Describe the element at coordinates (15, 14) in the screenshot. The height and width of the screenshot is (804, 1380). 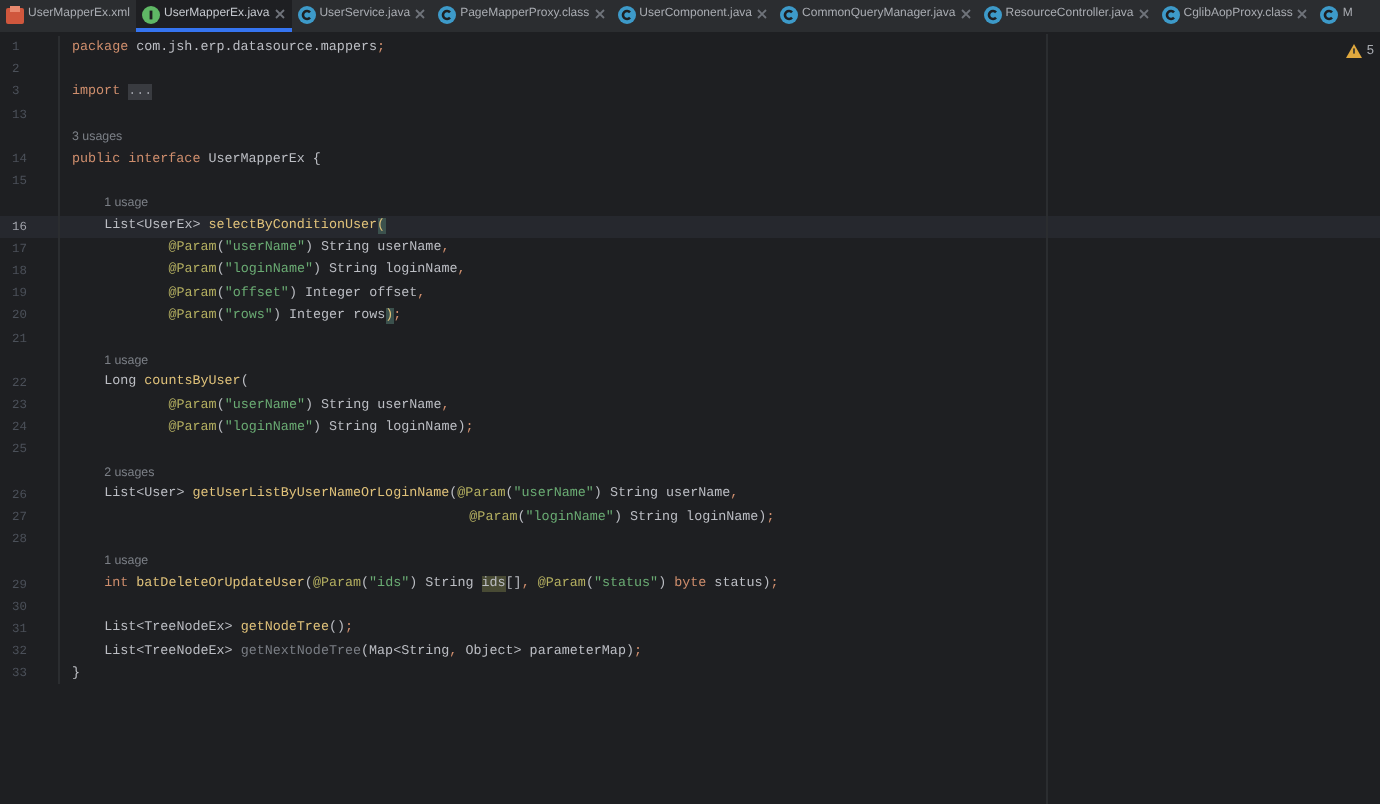
I see `xml-file-icon` at that location.